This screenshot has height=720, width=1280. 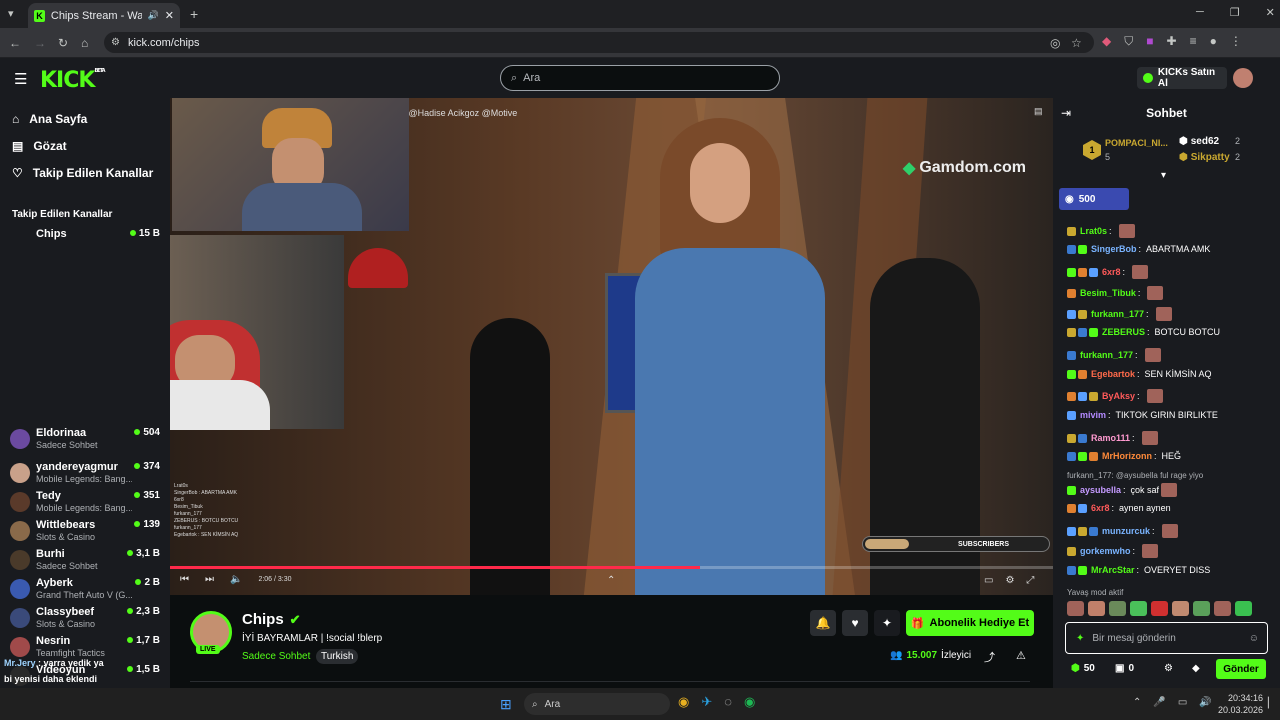 I want to click on sidebar-channel-item: Classybeef Slots & Casino 2,3 B, so click(x=85, y=620).